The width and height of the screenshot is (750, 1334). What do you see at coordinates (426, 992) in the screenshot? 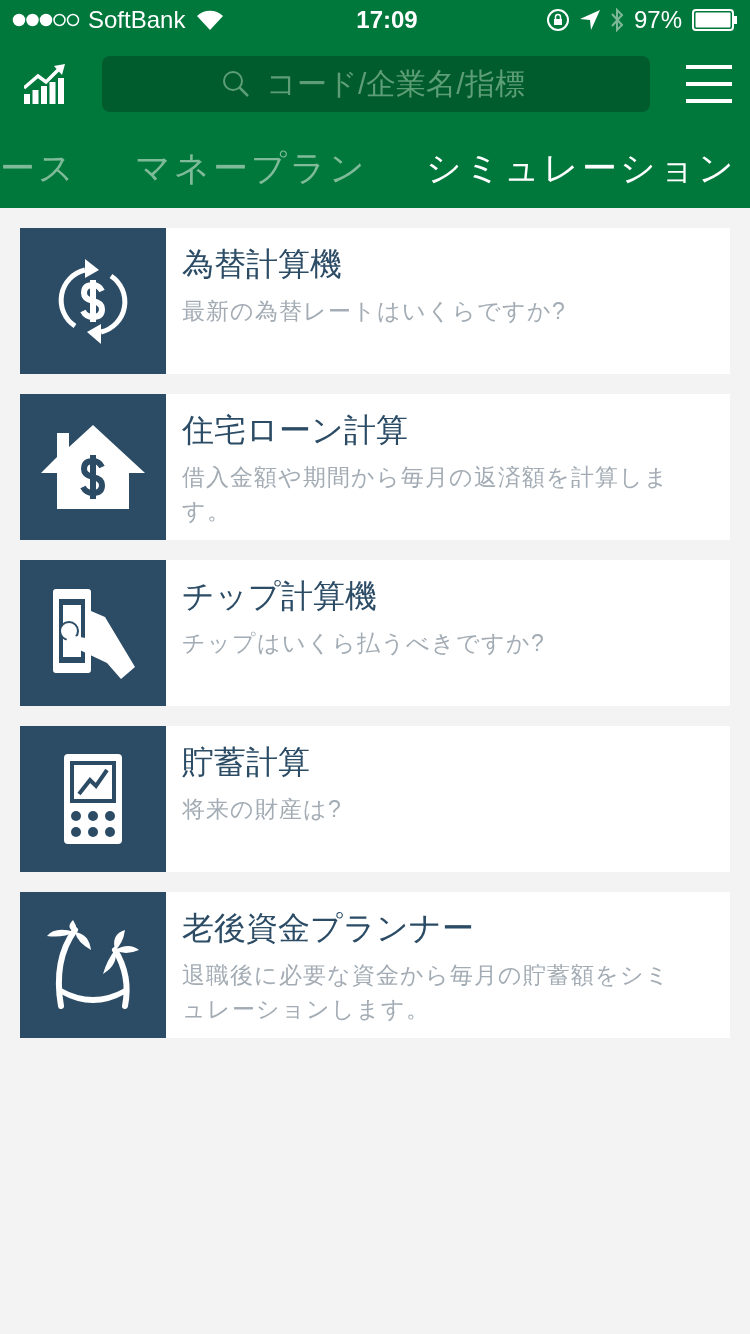
I see `card-description: 退職後に必要な資金から毎月の貯蓄額をシミュレーションします。` at bounding box center [426, 992].